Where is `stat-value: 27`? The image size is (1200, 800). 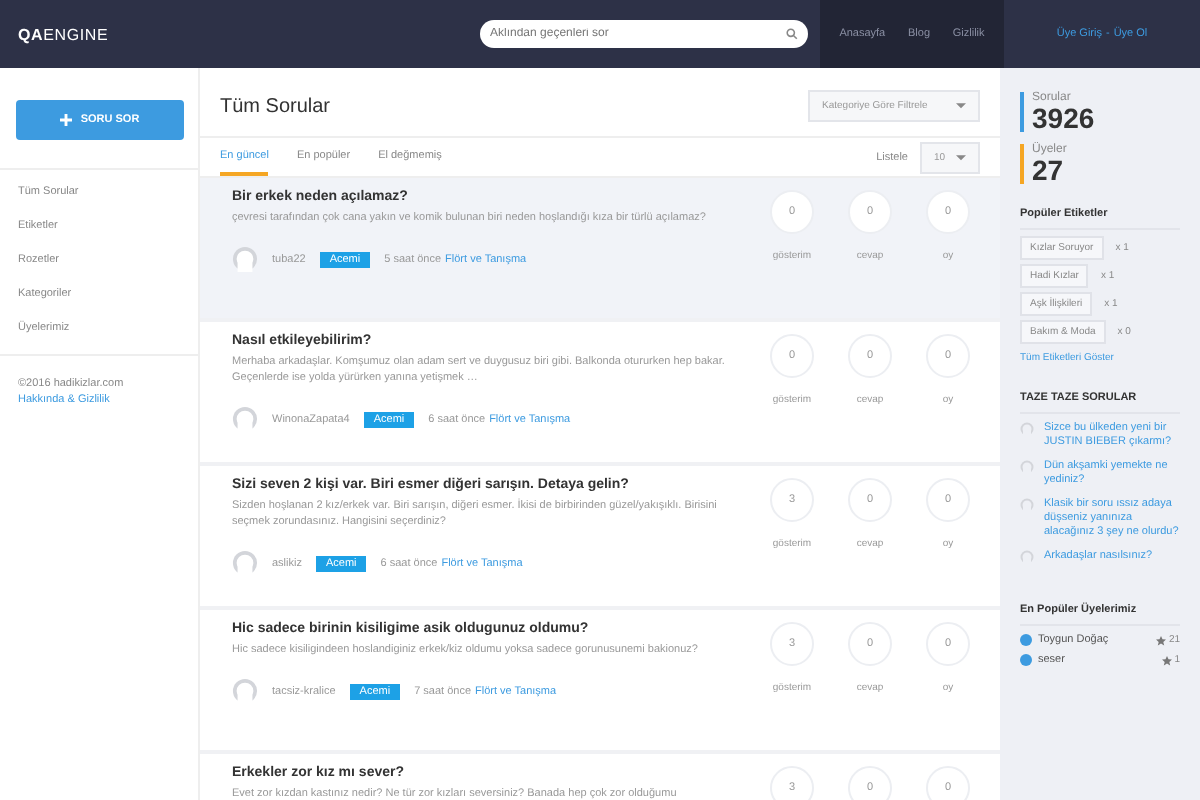
stat-value: 27 is located at coordinates (1048, 170).